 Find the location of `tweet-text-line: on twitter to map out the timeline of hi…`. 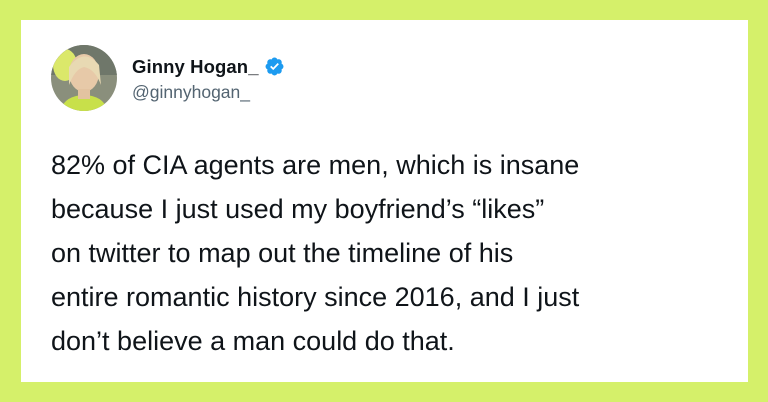

tweet-text-line: on twitter to map out the timeline of hi… is located at coordinates (282, 253).